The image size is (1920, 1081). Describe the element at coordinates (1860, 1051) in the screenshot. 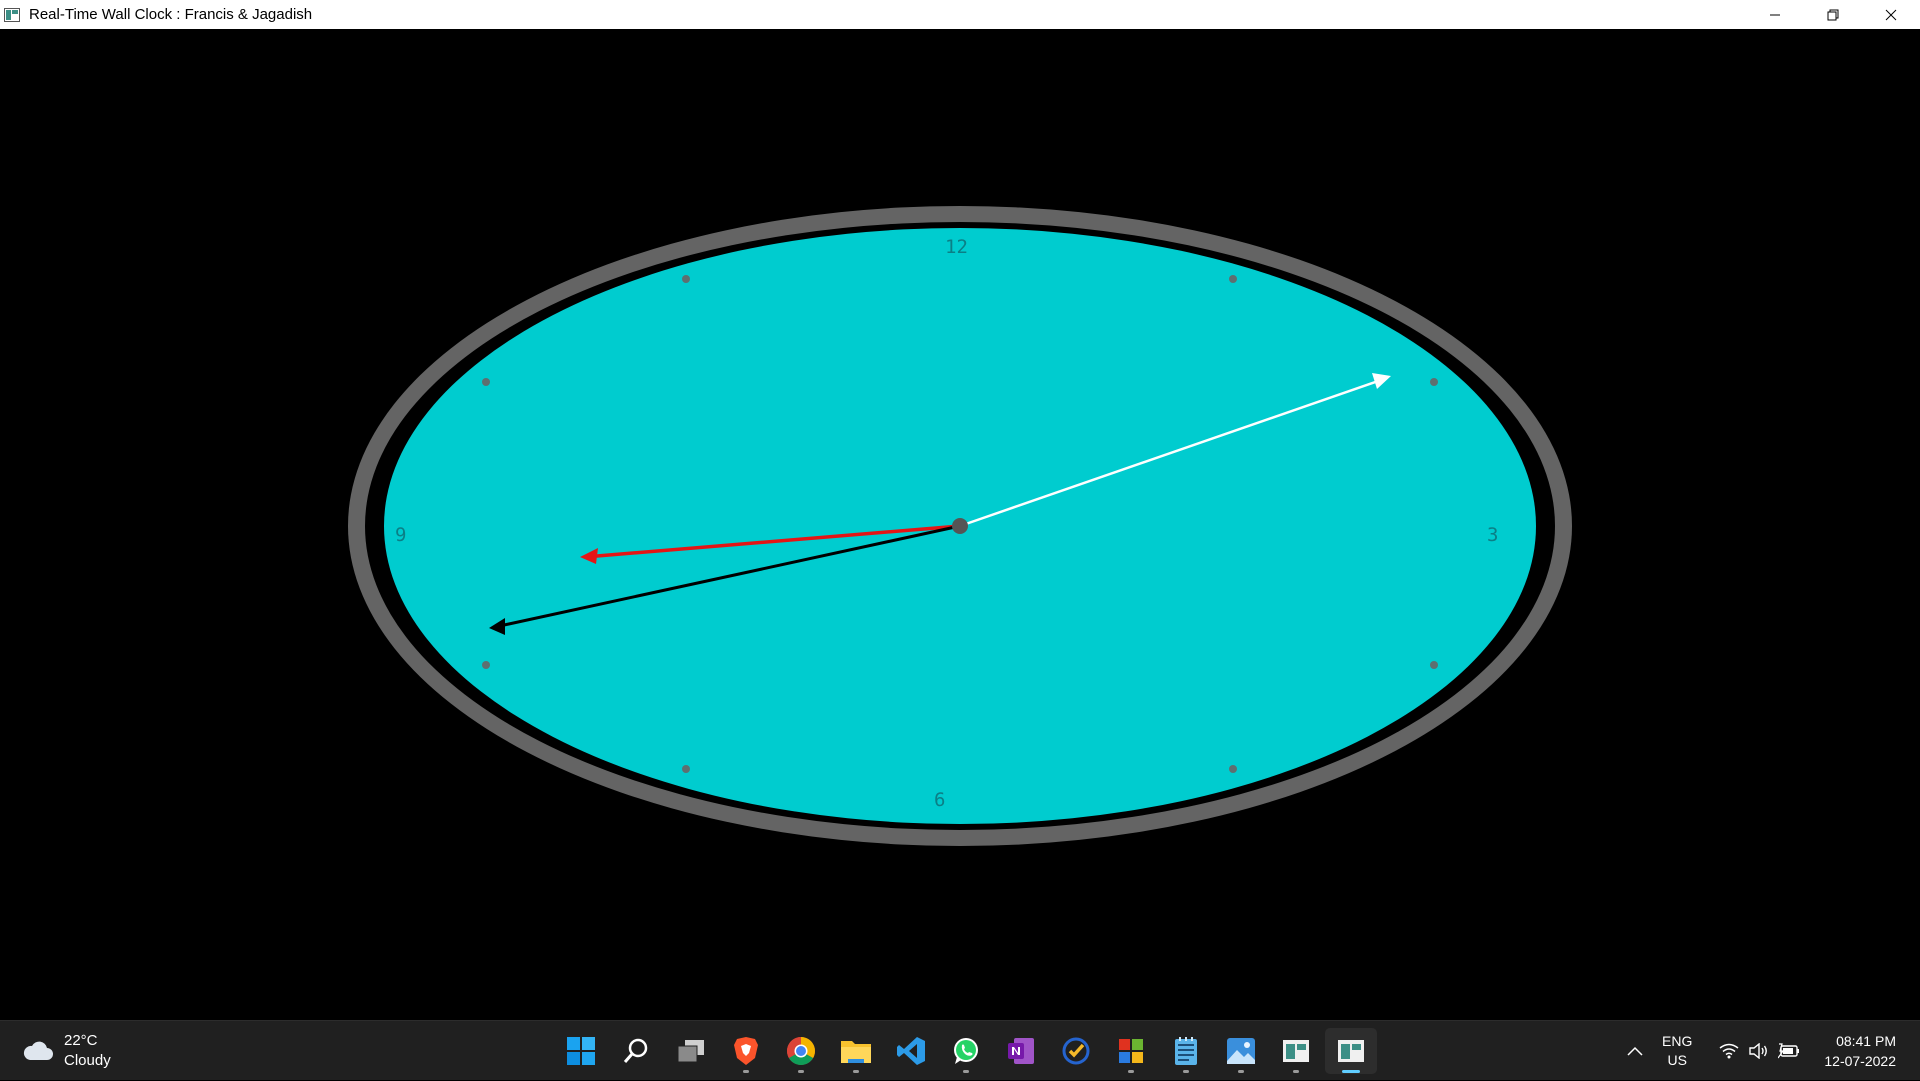

I see `clock-and-date: 08:41 PM 12-07-2022` at that location.